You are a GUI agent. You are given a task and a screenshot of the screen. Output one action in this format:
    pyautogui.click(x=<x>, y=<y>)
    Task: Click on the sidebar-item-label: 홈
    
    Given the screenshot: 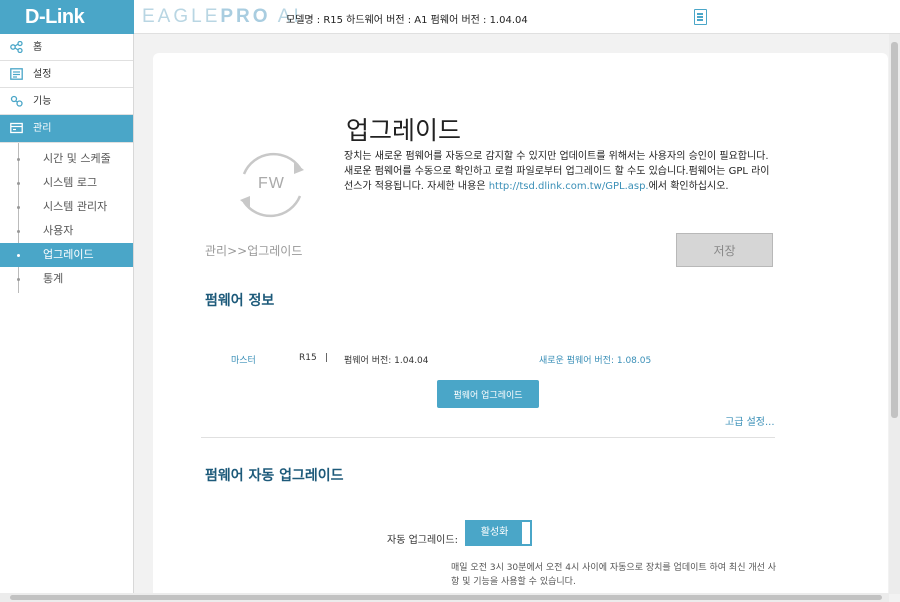 What is the action you would take?
    pyautogui.click(x=38, y=47)
    